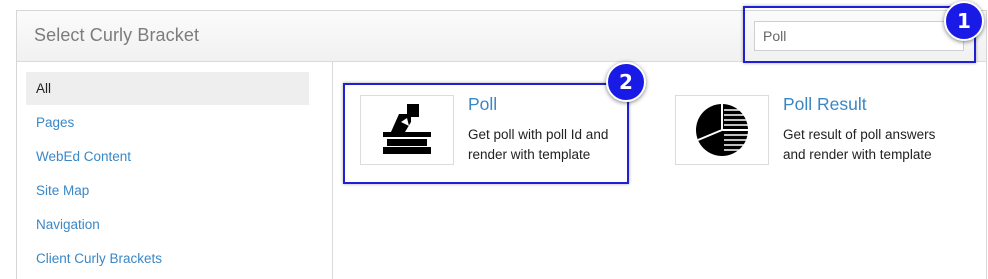 The image size is (988, 279). Describe the element at coordinates (825, 104) in the screenshot. I see `poll-result-card-title: Poll Result` at that location.